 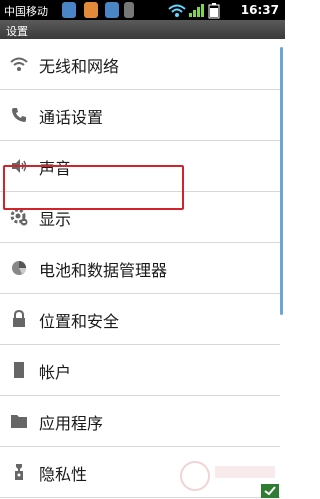 I want to click on settings-item-accounts: 帐户, so click(x=140, y=370).